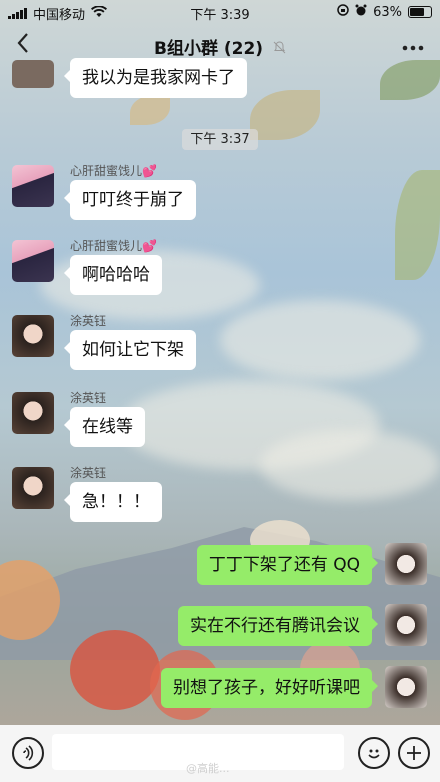 The image size is (440, 782). What do you see at coordinates (278, 626) in the screenshot?
I see `message-bubble: 实在不行还有腾讯会议` at bounding box center [278, 626].